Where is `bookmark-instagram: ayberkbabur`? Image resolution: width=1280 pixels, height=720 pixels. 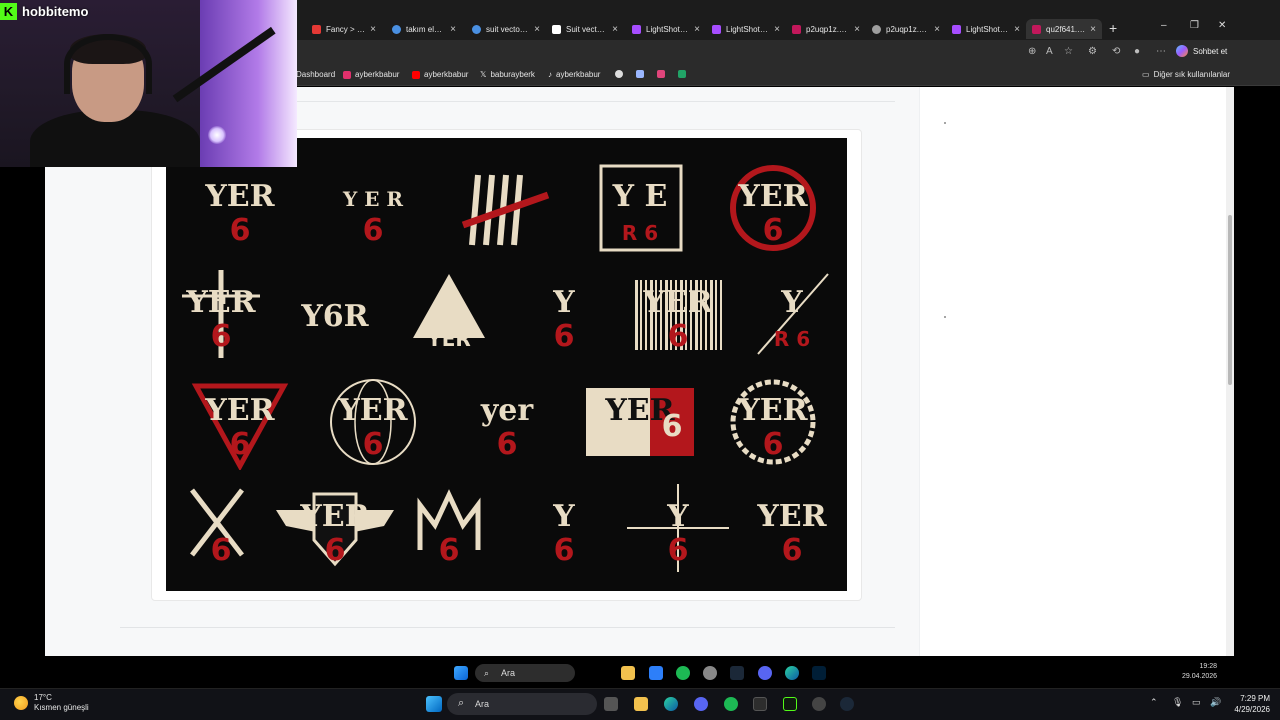 bookmark-instagram: ayberkbabur is located at coordinates (371, 74).